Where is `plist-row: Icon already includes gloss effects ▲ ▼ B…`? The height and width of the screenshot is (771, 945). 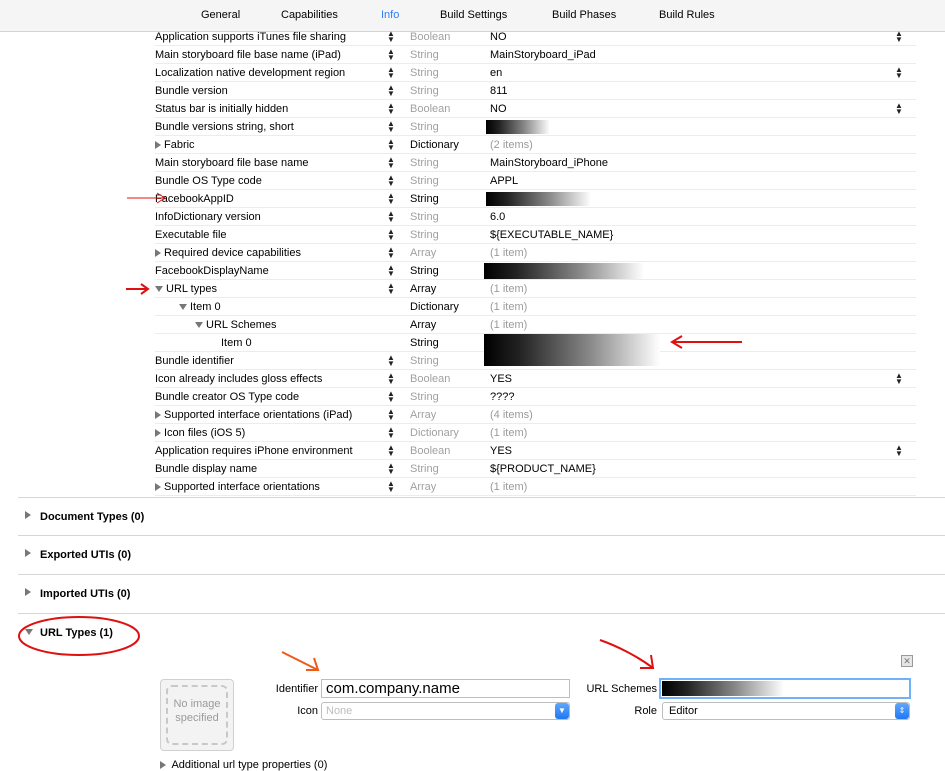
plist-row: Icon already includes gloss effects ▲ ▼ B… is located at coordinates (535, 379).